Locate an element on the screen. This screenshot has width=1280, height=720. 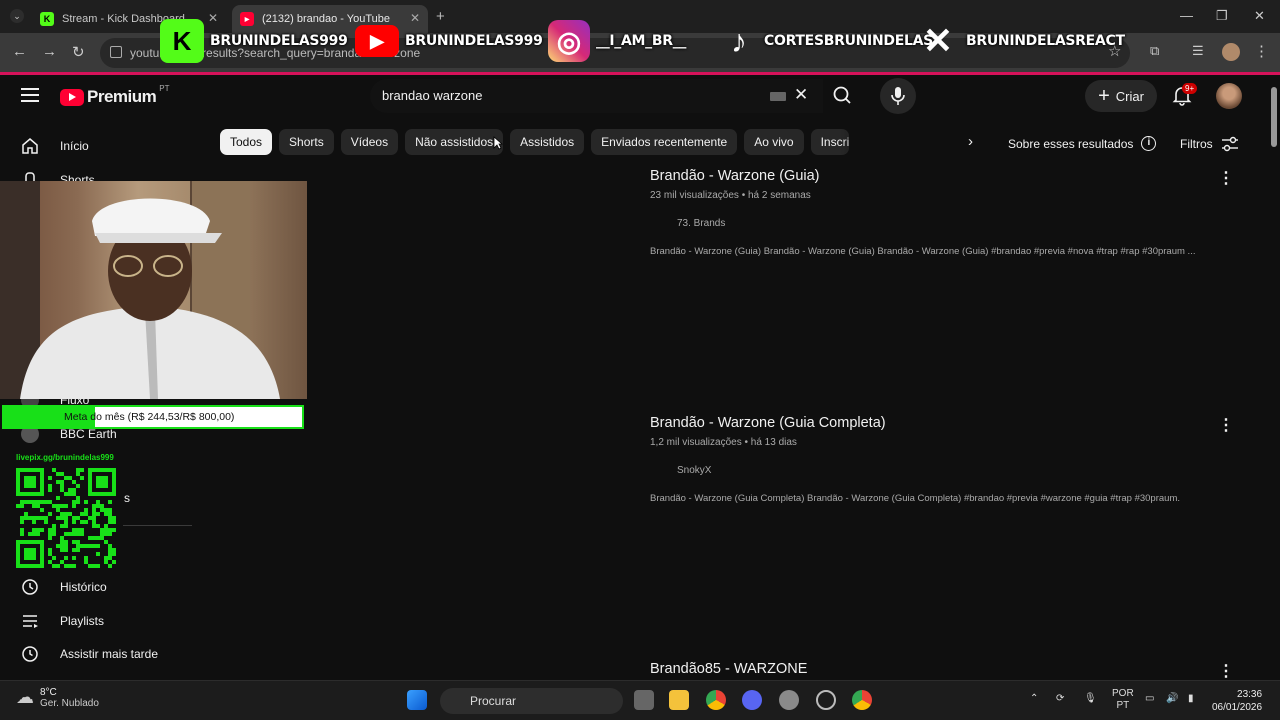
tray-sync-icon: ⟳ is located at coordinates (1060, 698).